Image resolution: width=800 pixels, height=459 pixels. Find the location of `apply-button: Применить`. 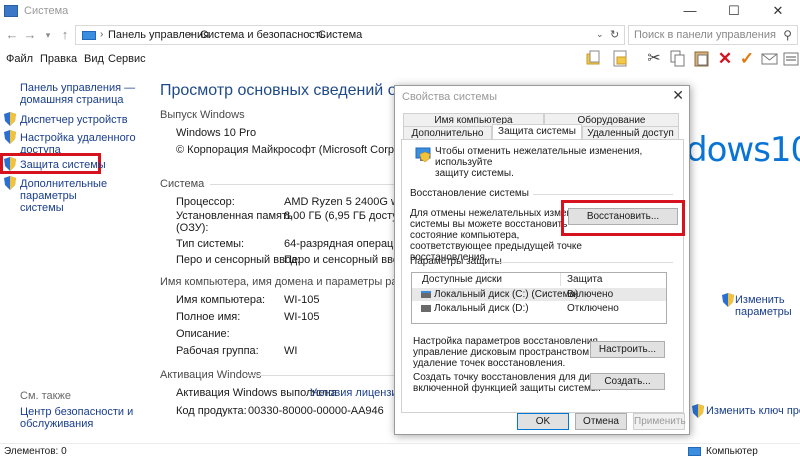

apply-button: Применить is located at coordinates (659, 421).